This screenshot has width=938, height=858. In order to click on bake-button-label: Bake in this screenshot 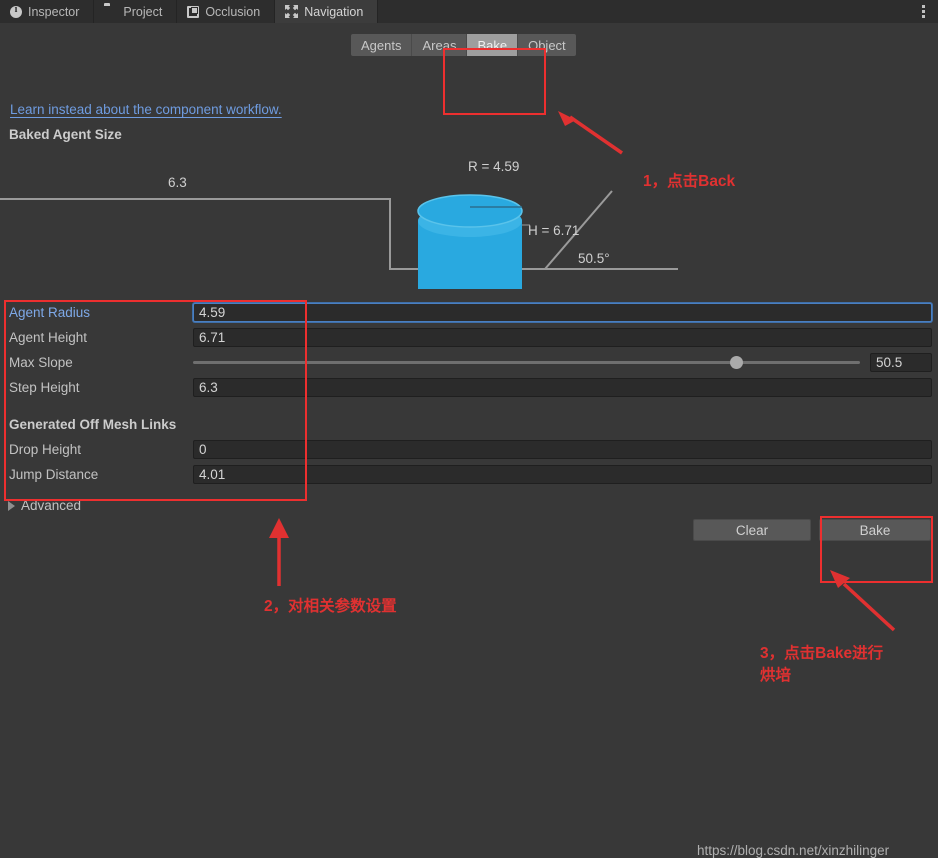, I will do `click(875, 530)`.